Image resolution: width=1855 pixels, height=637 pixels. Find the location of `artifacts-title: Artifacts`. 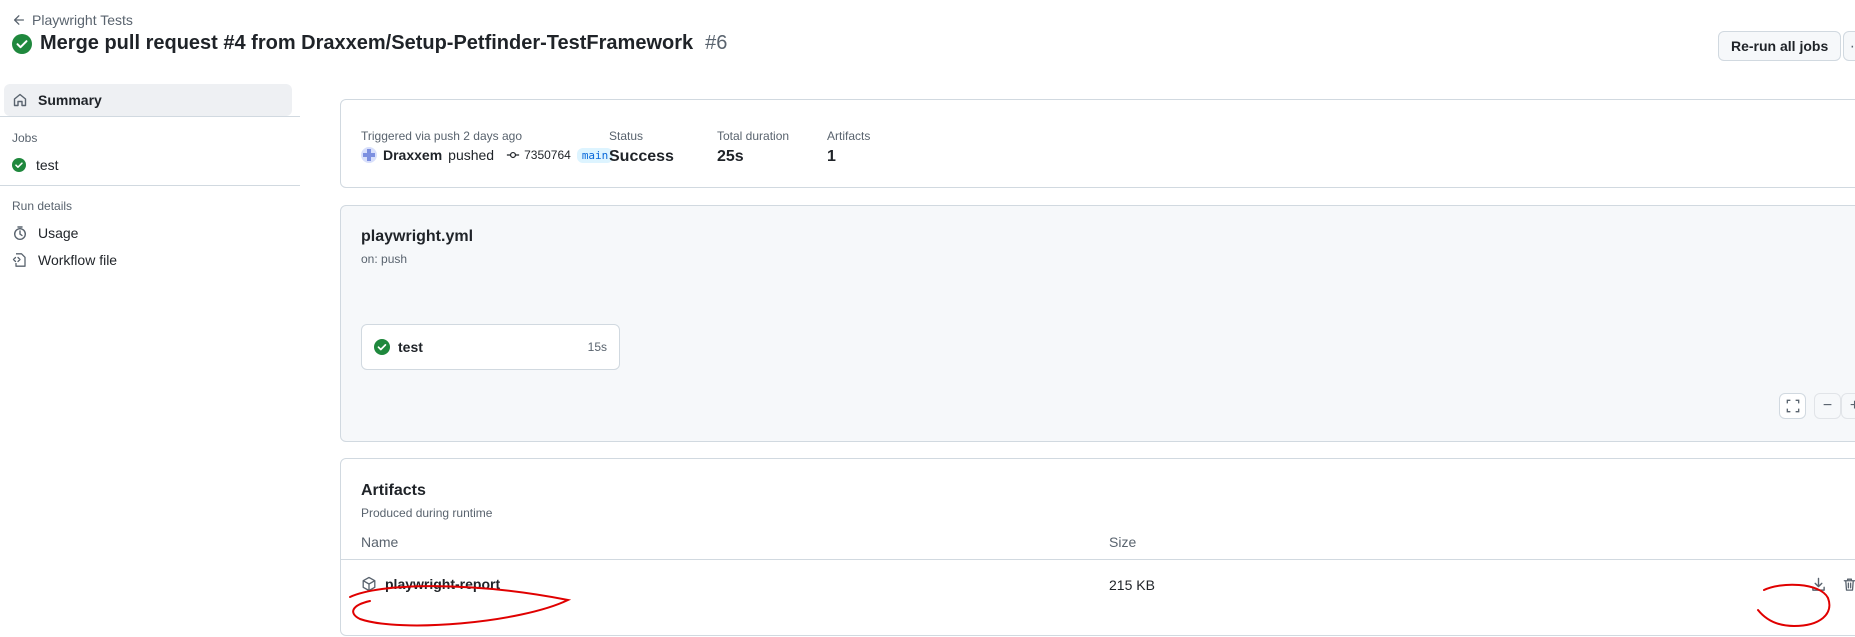

artifacts-title: Artifacts is located at coordinates (393, 490).